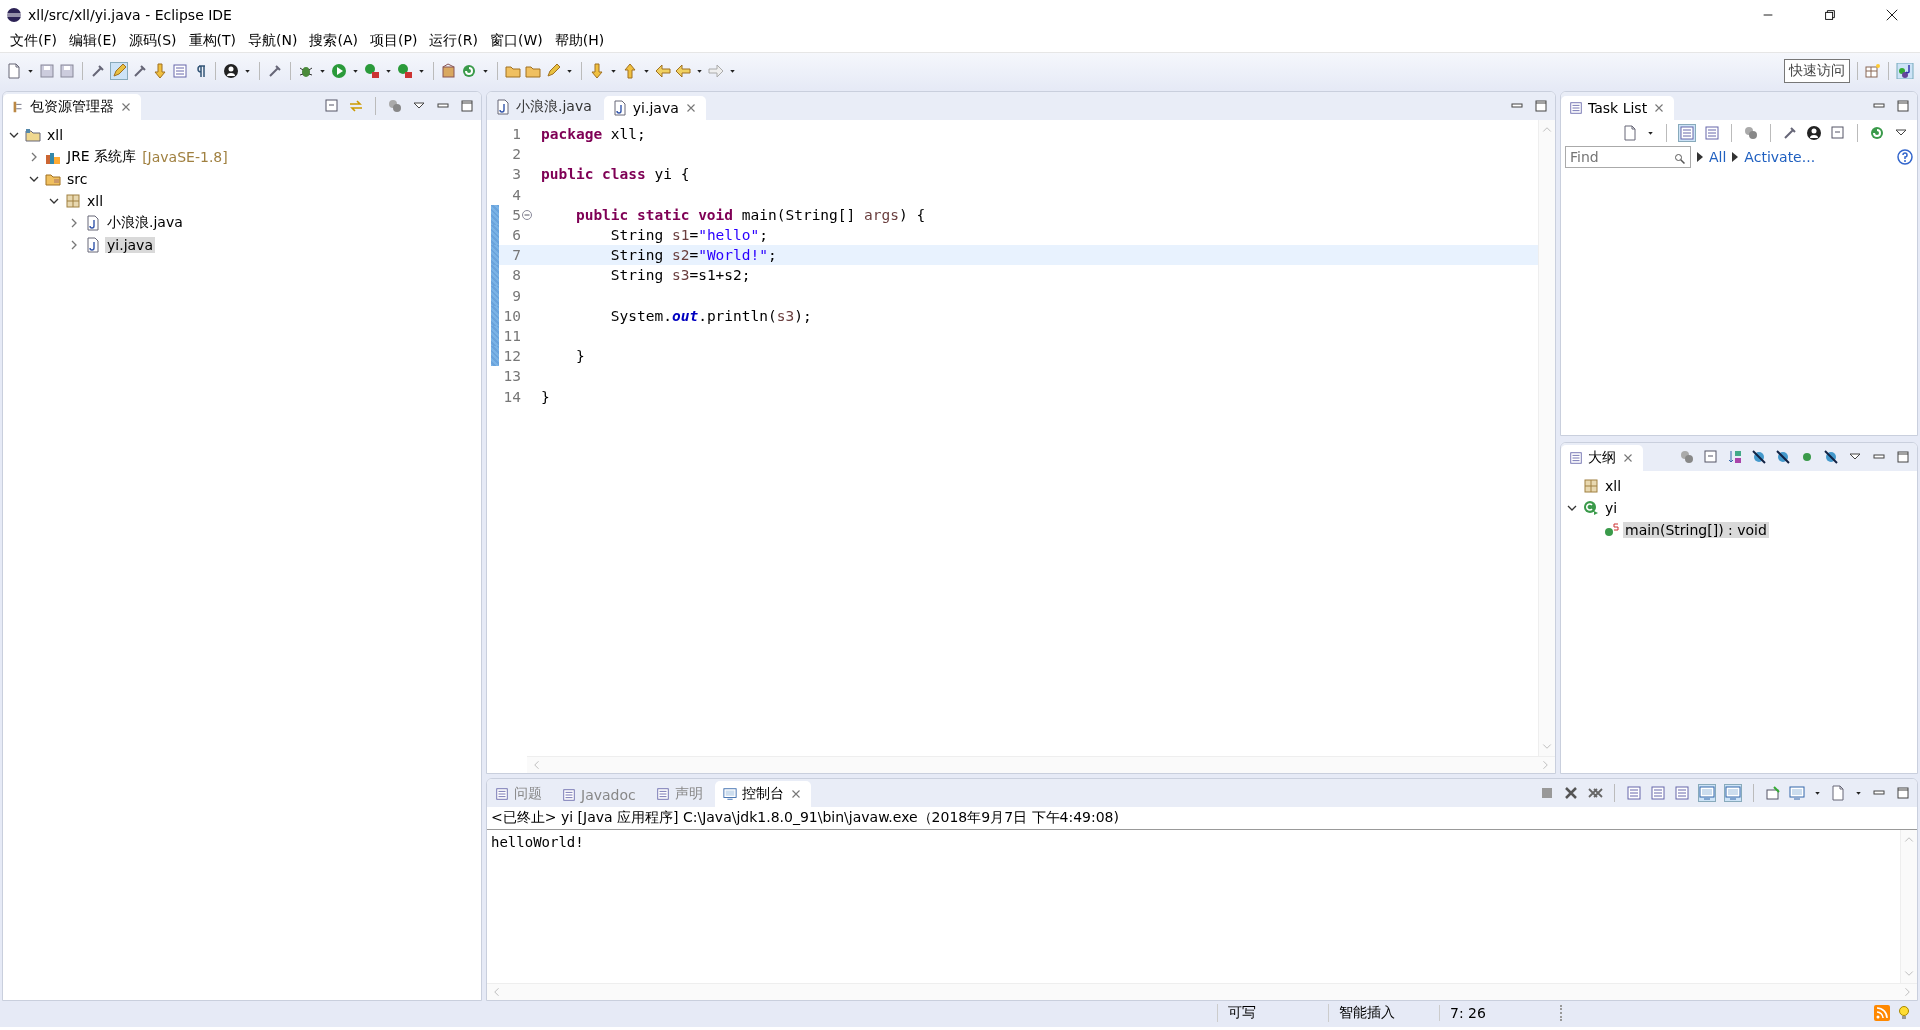  What do you see at coordinates (1602, 458) in the screenshot?
I see `view-tab: 大纲` at bounding box center [1602, 458].